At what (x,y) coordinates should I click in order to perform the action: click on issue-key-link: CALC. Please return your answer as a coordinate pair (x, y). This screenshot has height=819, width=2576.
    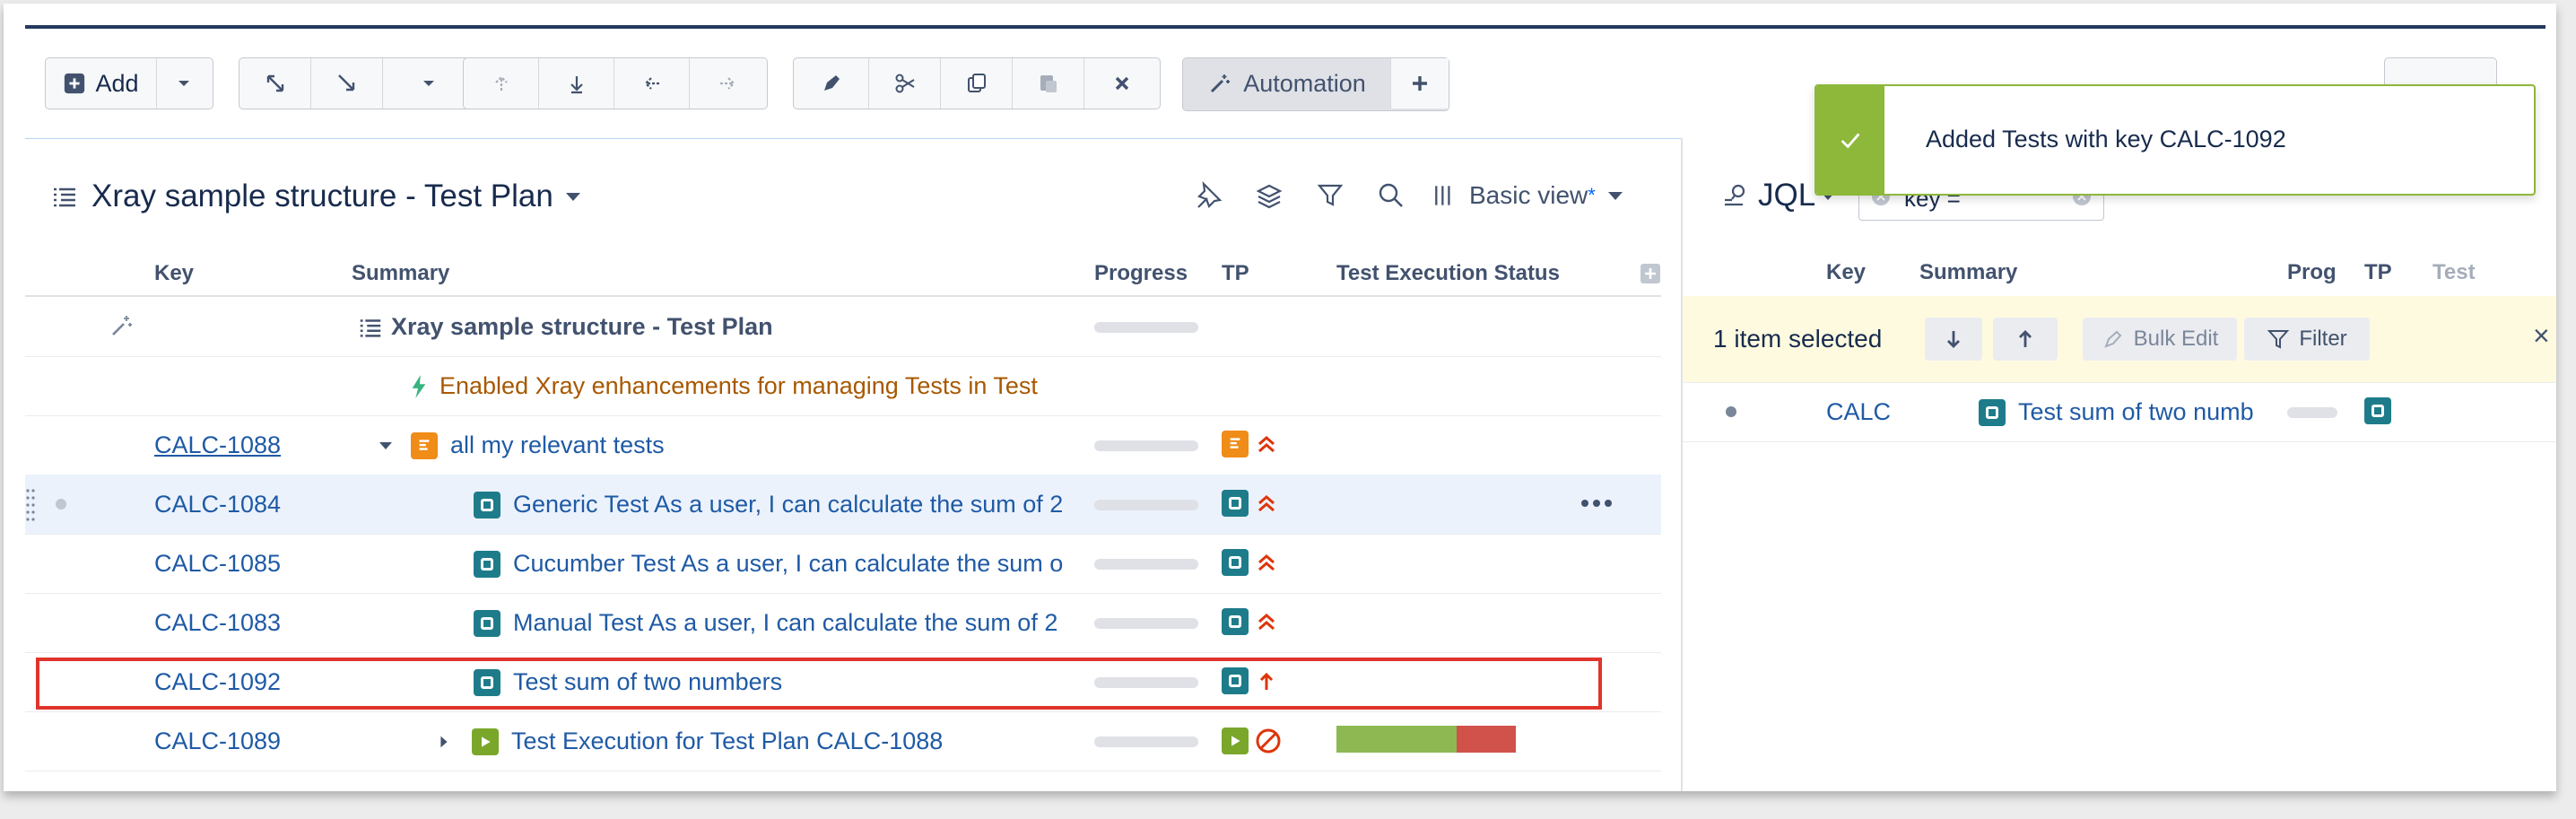
    Looking at the image, I should click on (1860, 412).